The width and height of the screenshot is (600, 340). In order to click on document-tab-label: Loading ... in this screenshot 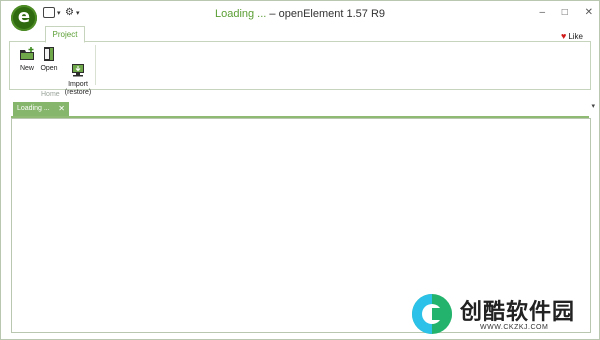, I will do `click(33, 108)`.